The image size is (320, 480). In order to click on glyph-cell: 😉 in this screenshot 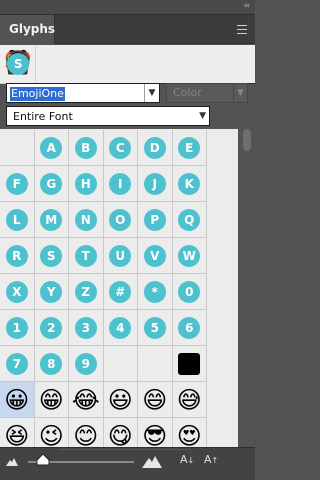, I will do `click(52, 433)`.